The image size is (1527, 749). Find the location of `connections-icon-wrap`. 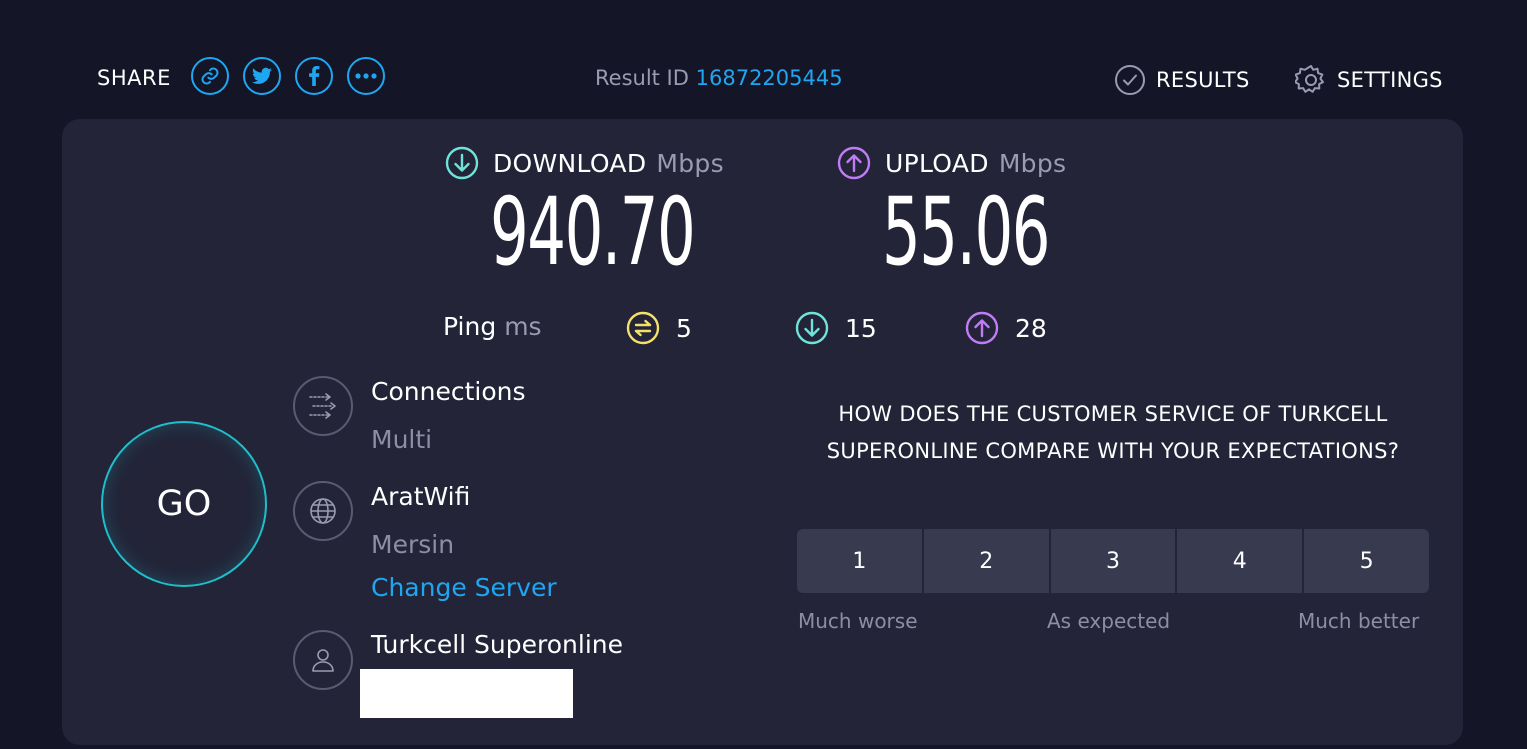

connections-icon-wrap is located at coordinates (323, 406).